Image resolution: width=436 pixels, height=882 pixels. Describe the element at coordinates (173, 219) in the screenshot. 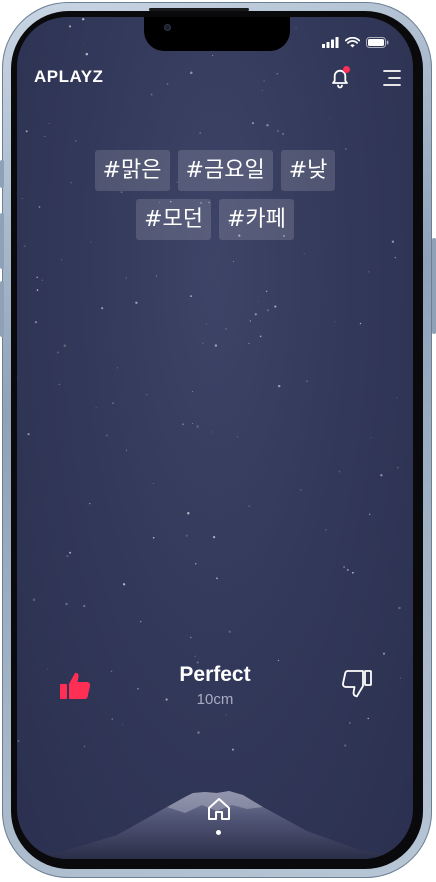

I see `tag-chip: #모던` at that location.